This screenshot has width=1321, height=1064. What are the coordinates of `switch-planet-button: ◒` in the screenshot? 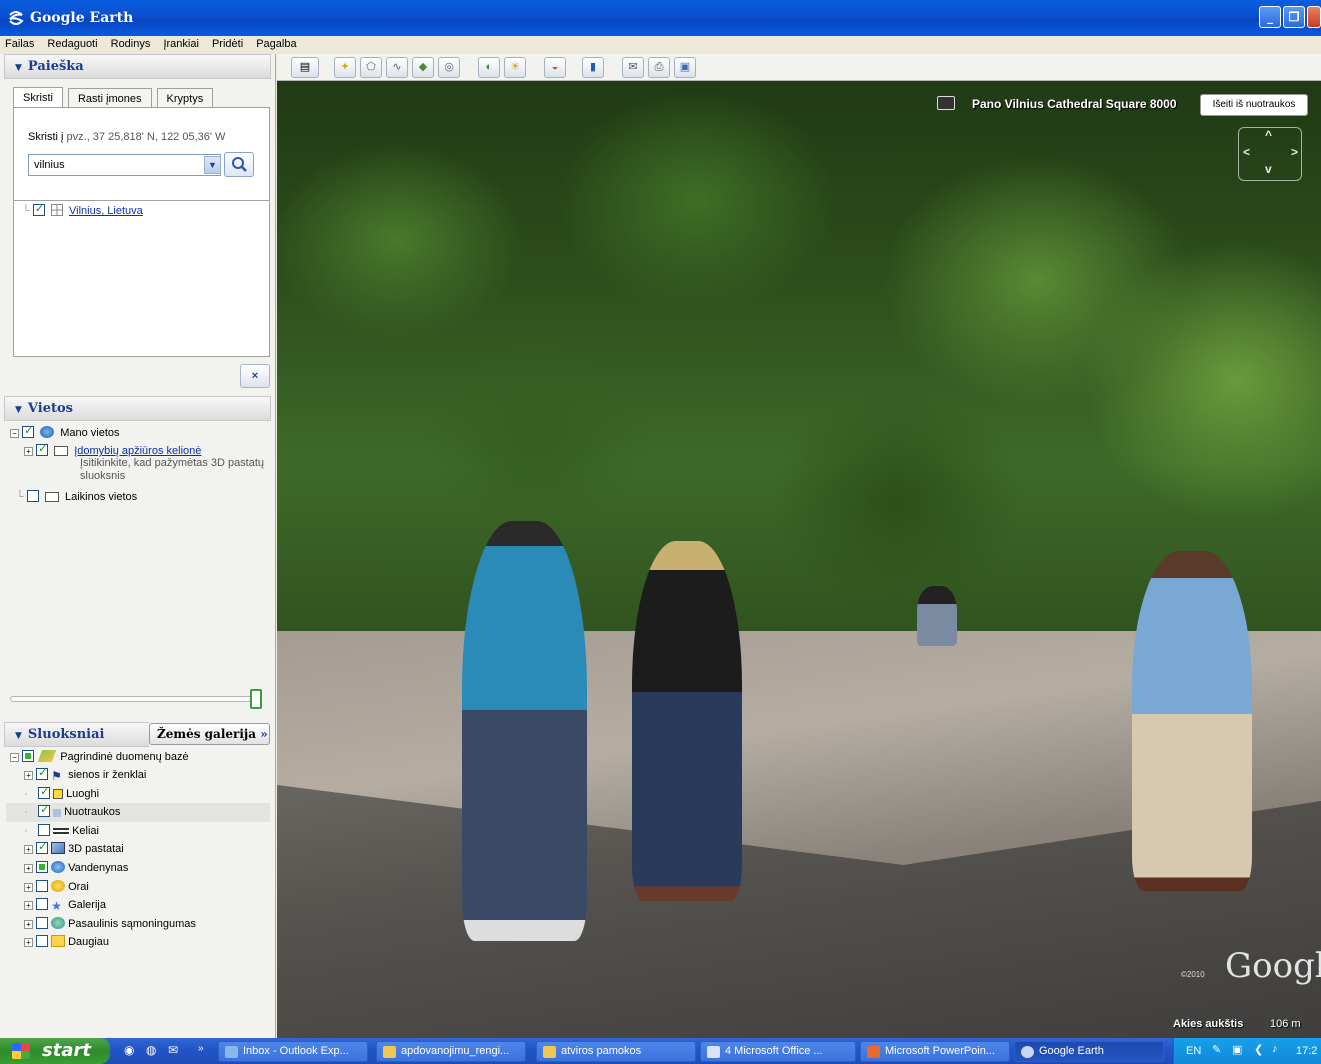 It's located at (555, 67).